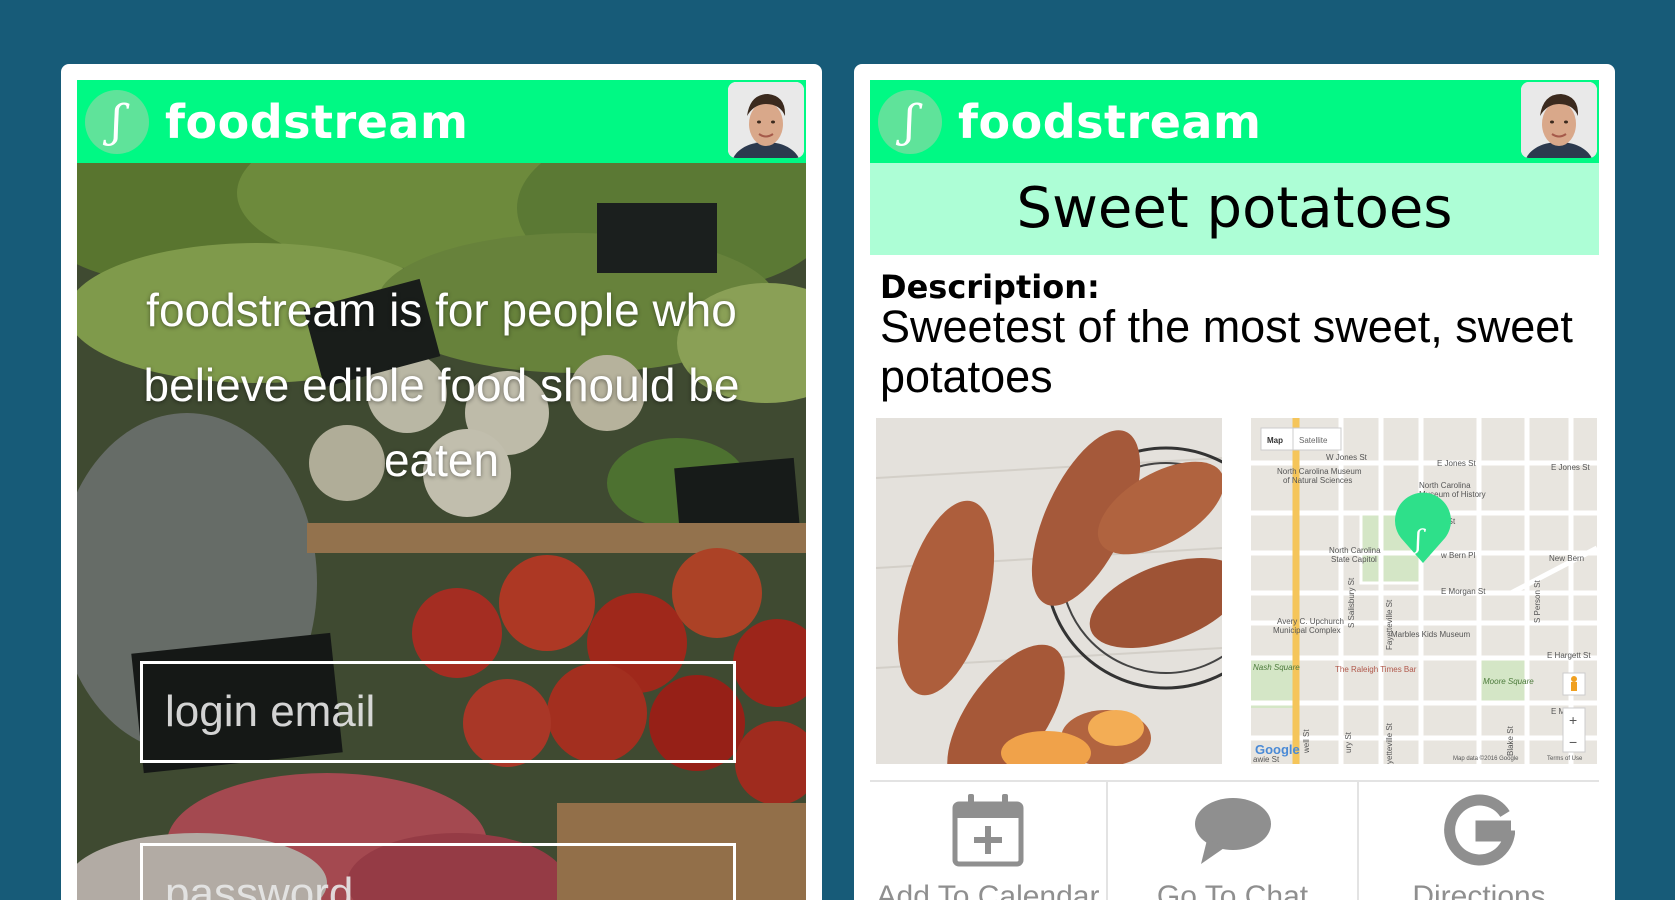  Describe the element at coordinates (1537, 601) in the screenshot. I see `map-label: S Person St` at that location.